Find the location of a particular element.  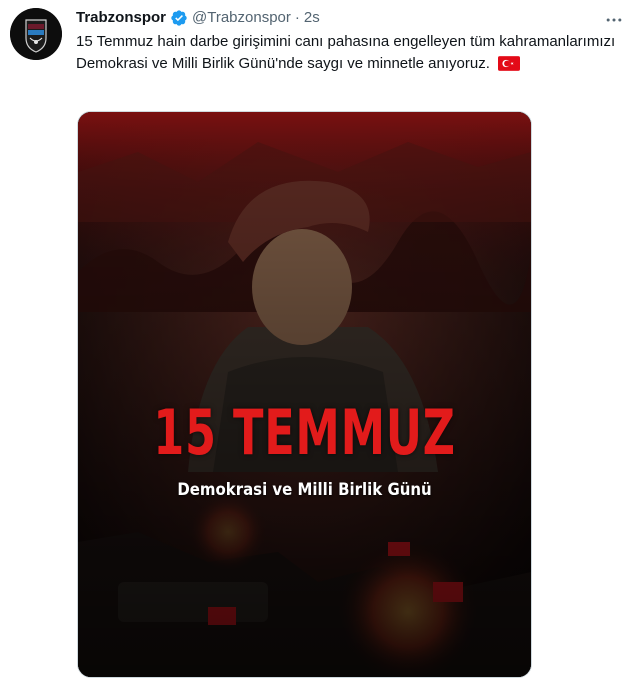

avatar is located at coordinates (36, 34).